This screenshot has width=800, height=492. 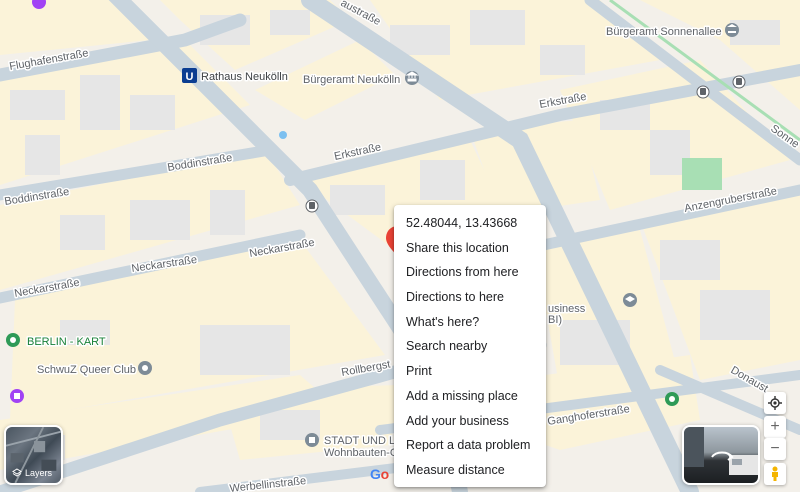 I want to click on menu-item-add-missing-place: Add a missing place, so click(x=470, y=396).